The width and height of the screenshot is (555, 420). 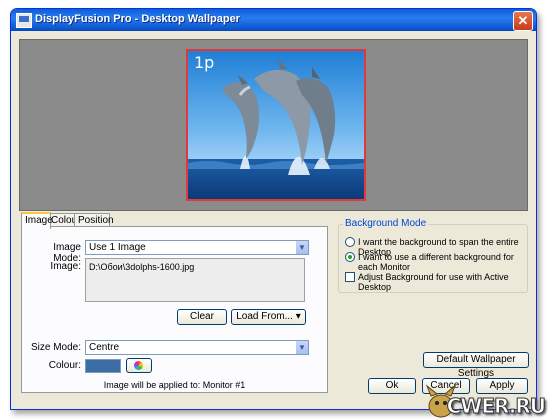 I want to click on adjust-active-desktop-checkbox, so click(x=350, y=277).